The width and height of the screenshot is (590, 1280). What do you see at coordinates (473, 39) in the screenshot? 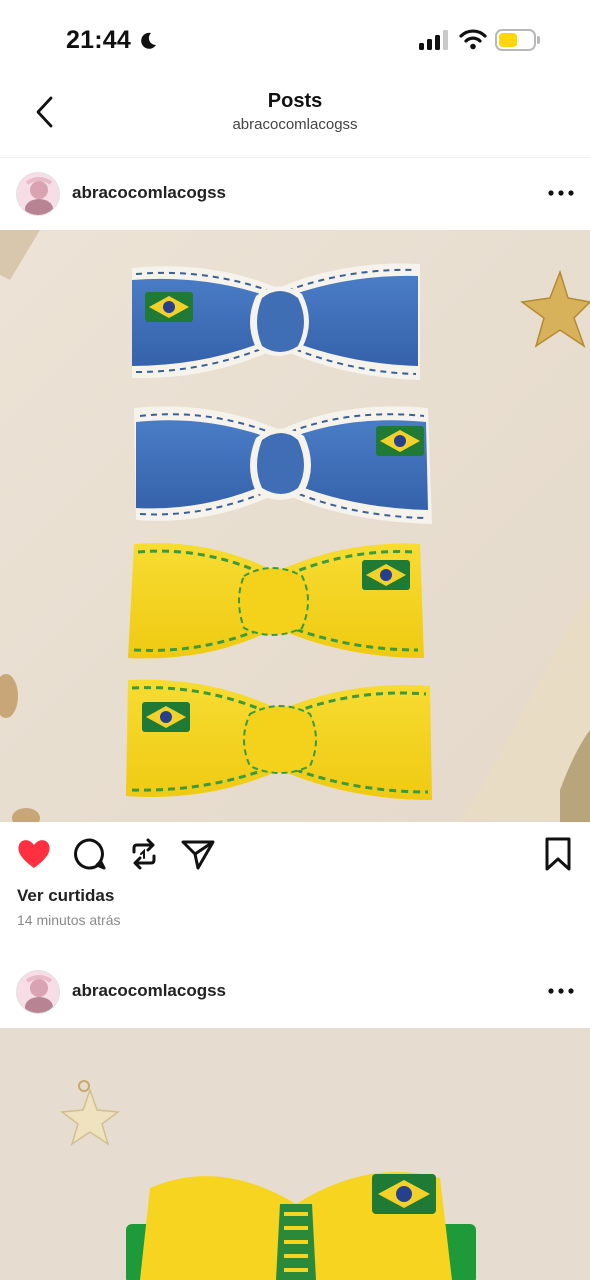
I see `wifi-icon` at bounding box center [473, 39].